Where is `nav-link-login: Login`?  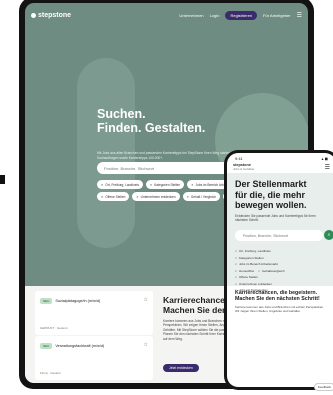
nav-link-login: Login is located at coordinates (215, 15).